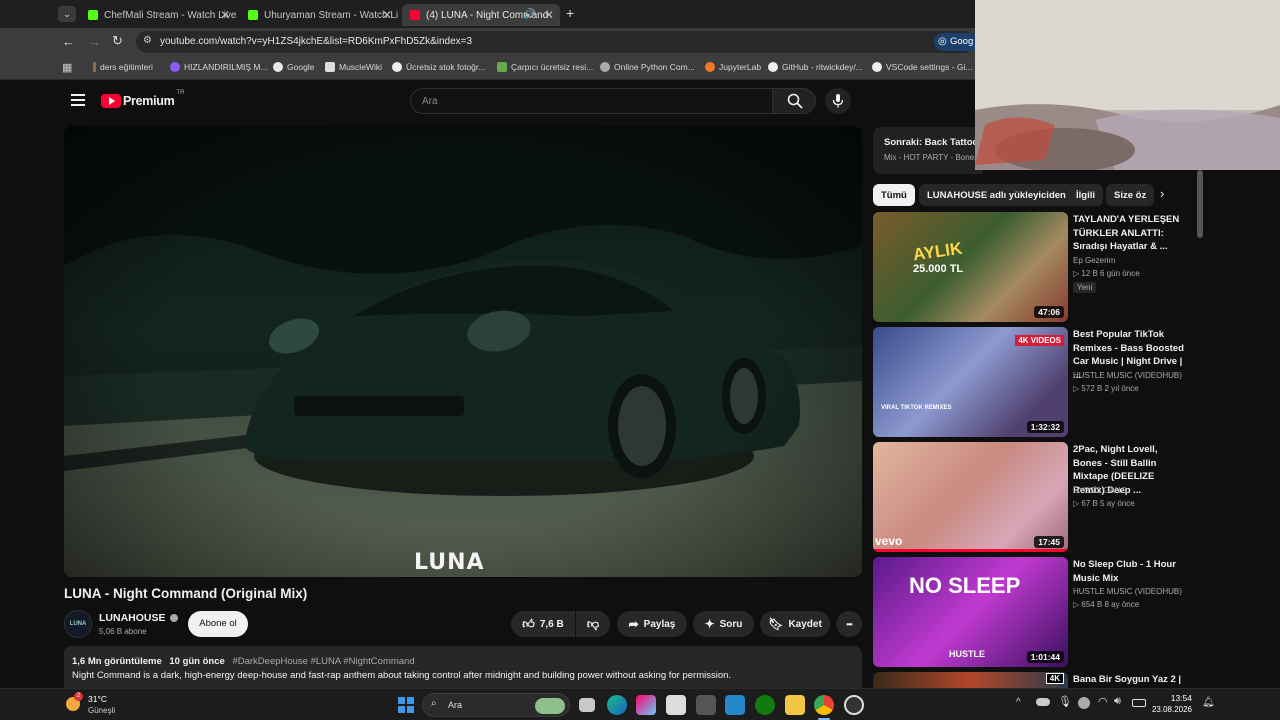 Image resolution: width=1280 pixels, height=720 pixels. I want to click on new-tab-button: +, so click(570, 13).